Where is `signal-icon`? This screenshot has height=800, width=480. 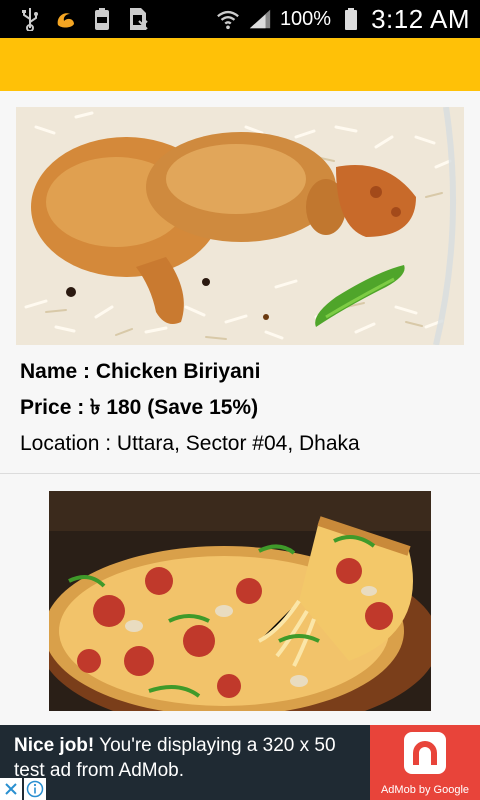
signal-icon is located at coordinates (260, 19).